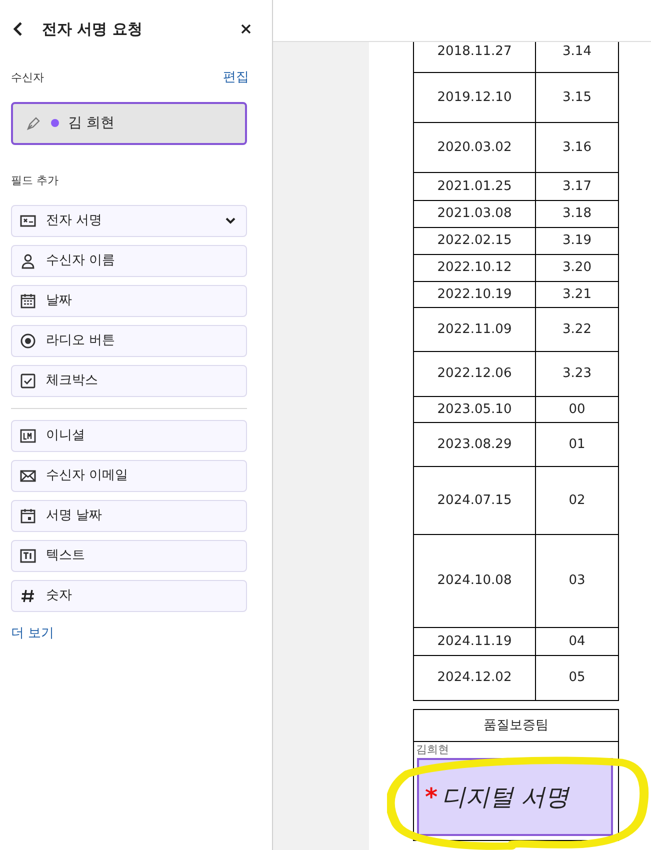 The height and width of the screenshot is (850, 651). I want to click on table-cell: 2024.11.19, so click(475, 641).